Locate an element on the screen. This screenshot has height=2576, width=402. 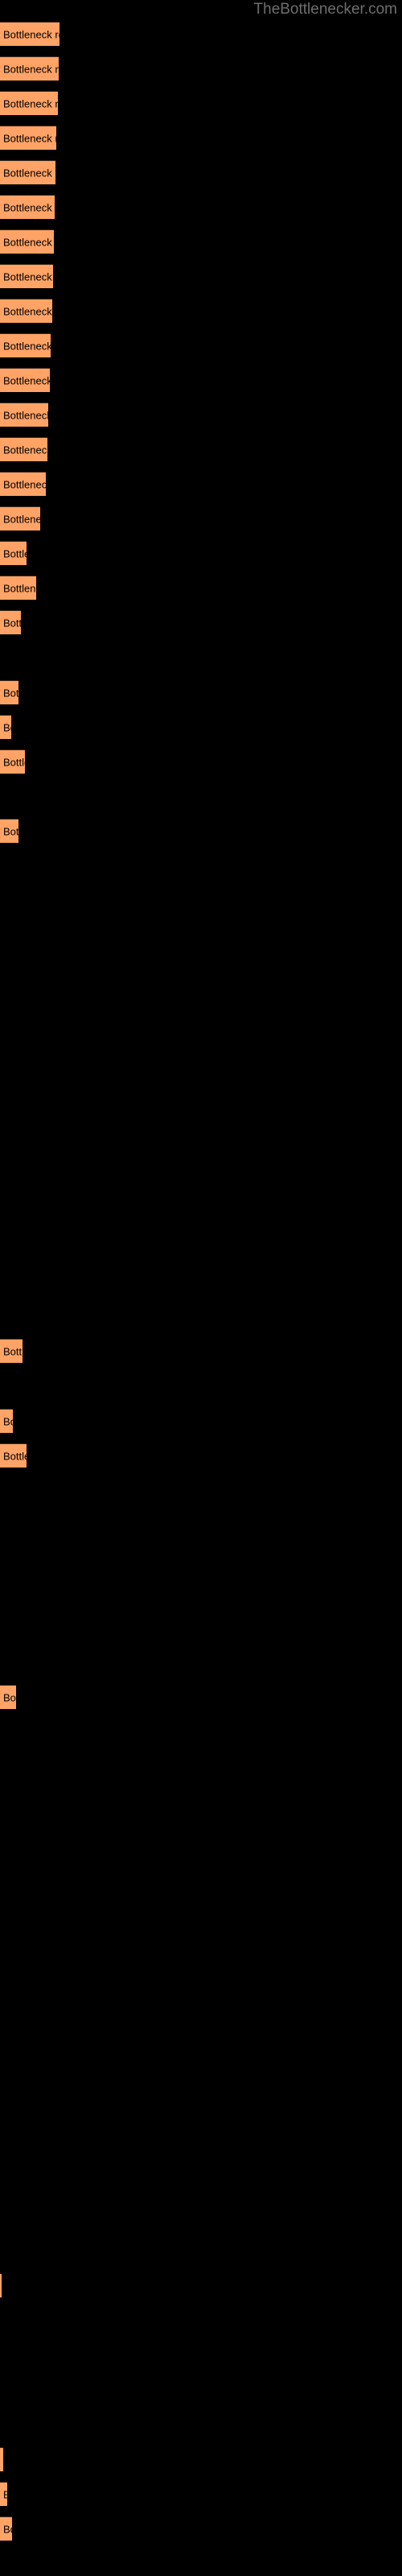
bar-14: Bottleneck result is located at coordinates (23, 484).